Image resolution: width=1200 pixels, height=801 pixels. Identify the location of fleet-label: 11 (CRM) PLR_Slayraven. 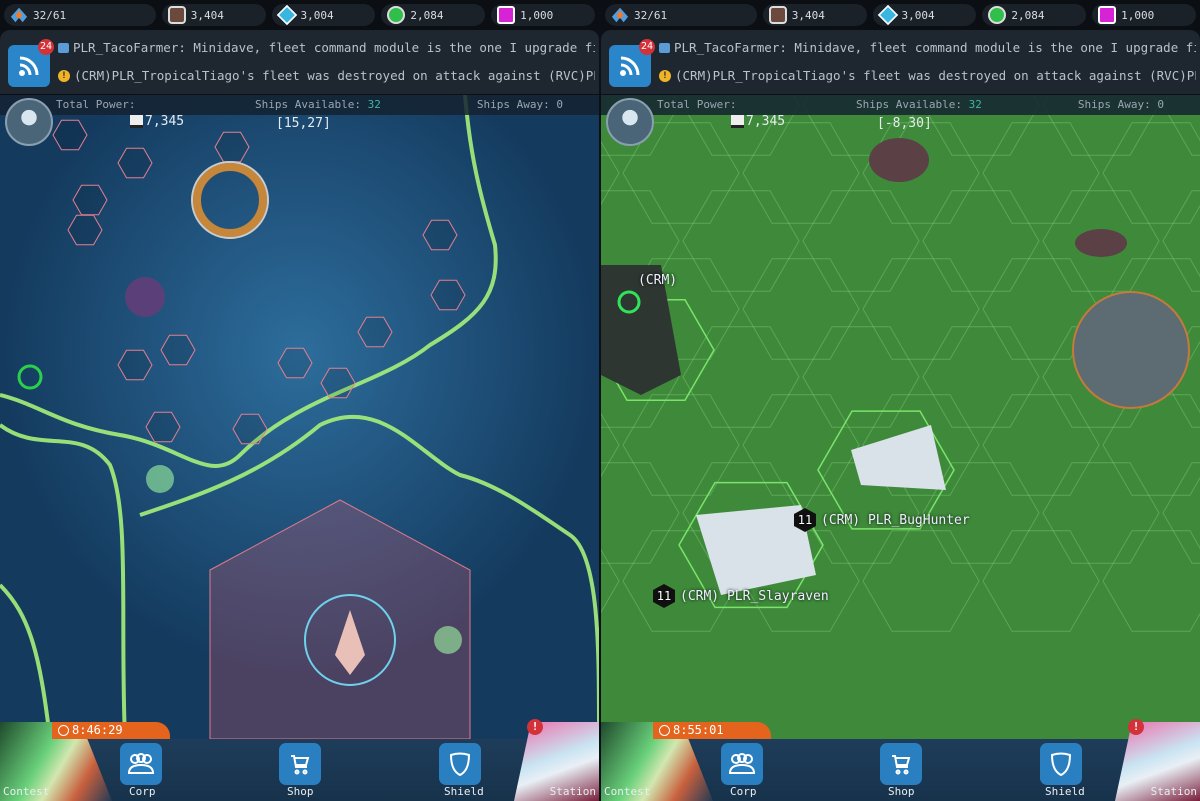
(741, 596).